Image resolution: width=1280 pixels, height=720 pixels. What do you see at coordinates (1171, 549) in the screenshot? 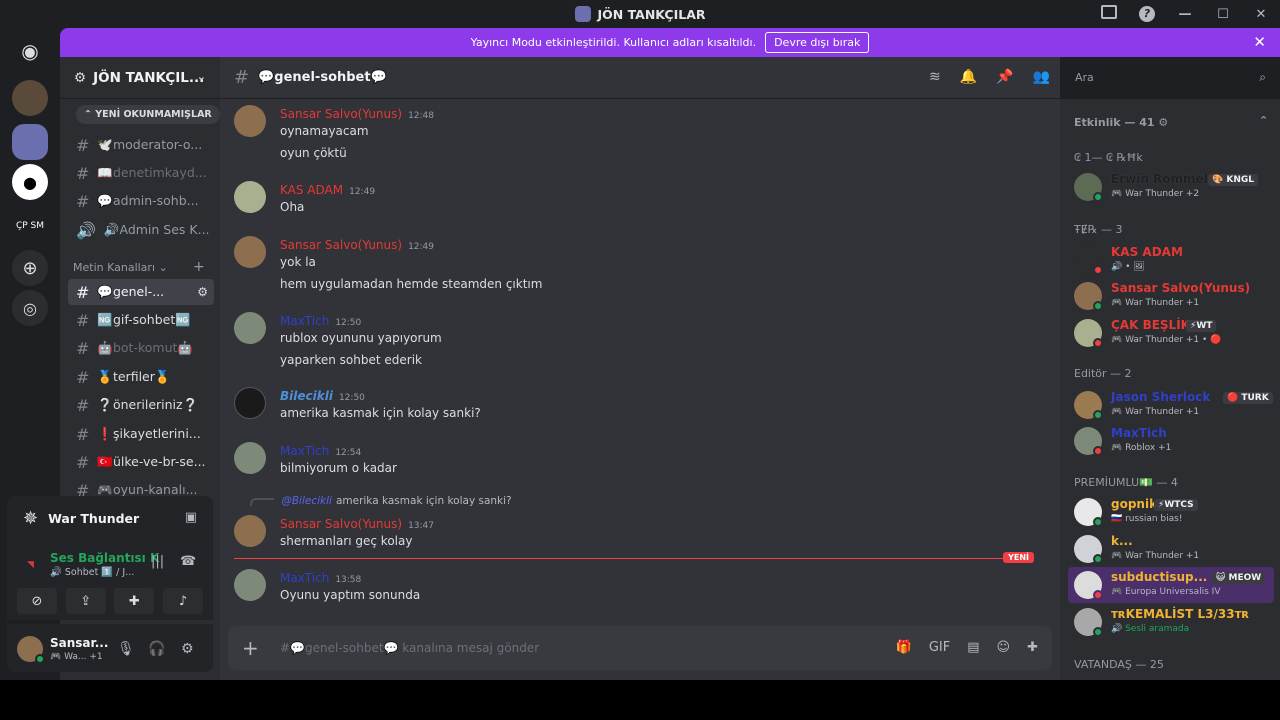
I see `member-item: k... 🎮 War Thunder +1` at bounding box center [1171, 549].